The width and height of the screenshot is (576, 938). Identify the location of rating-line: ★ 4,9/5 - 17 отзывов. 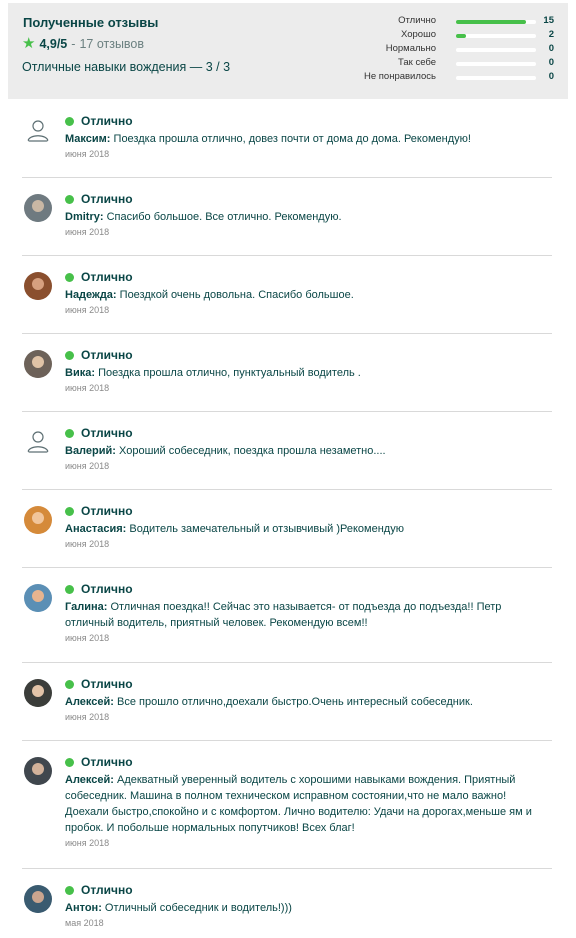
(83, 43).